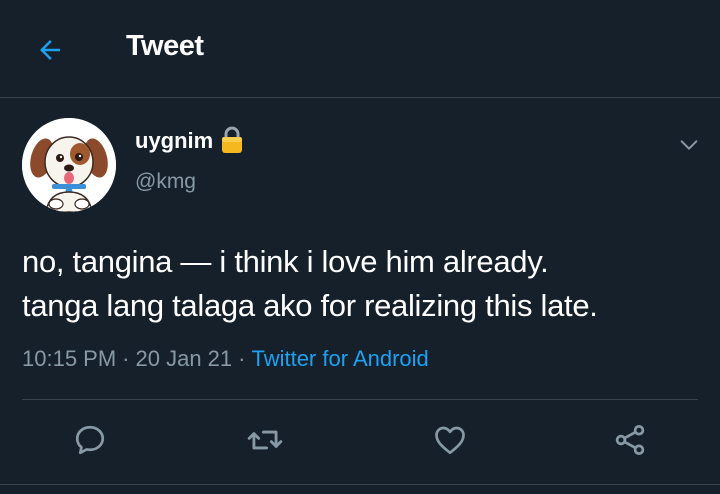 The width and height of the screenshot is (720, 494). Describe the element at coordinates (165, 182) in the screenshot. I see `username: @kmg` at that location.